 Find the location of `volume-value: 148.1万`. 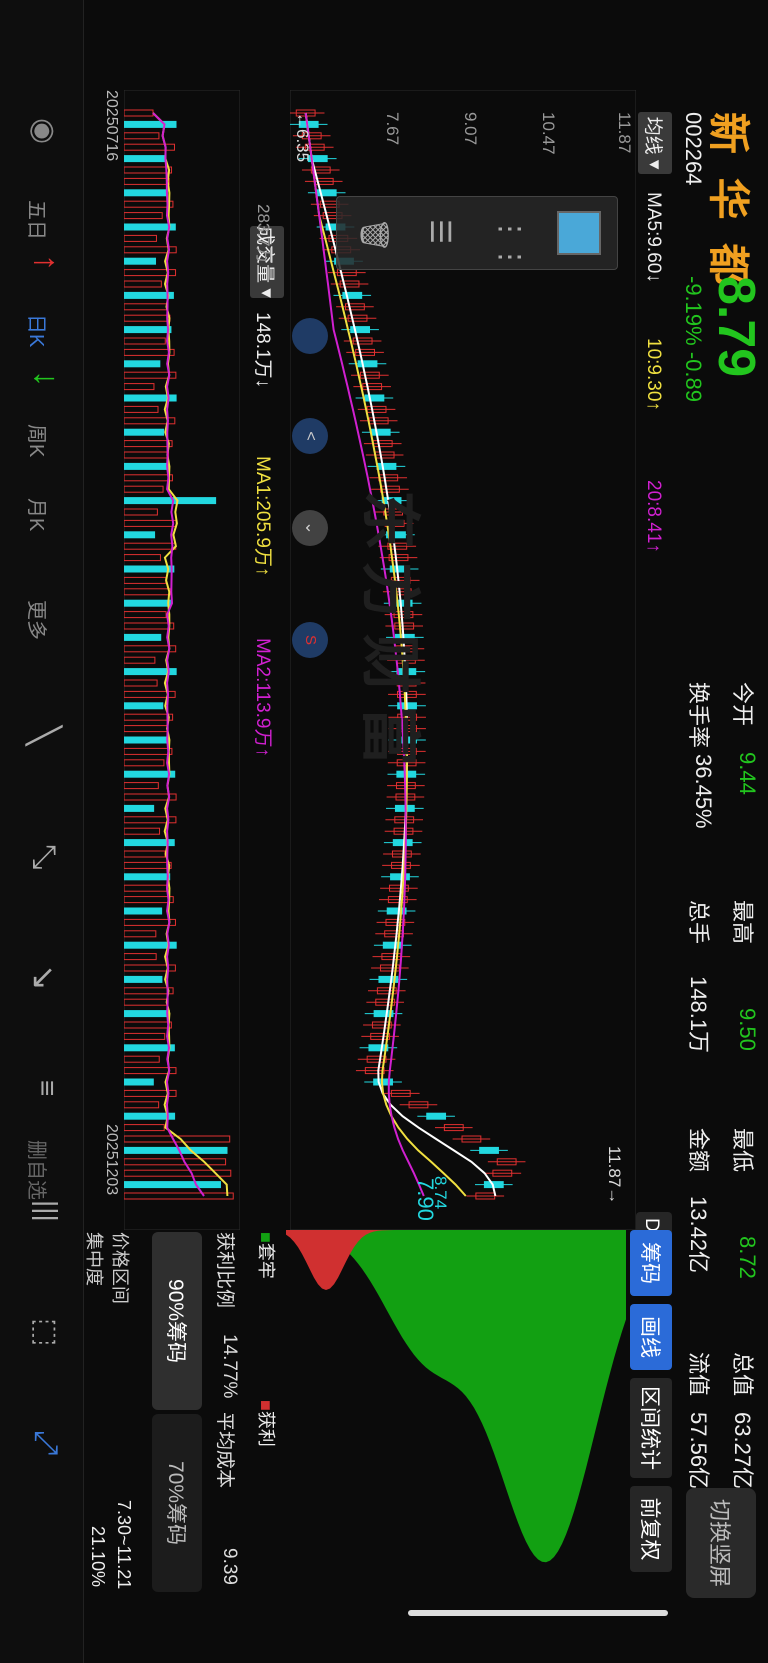

volume-value: 148.1万 is located at coordinates (698, 1015).